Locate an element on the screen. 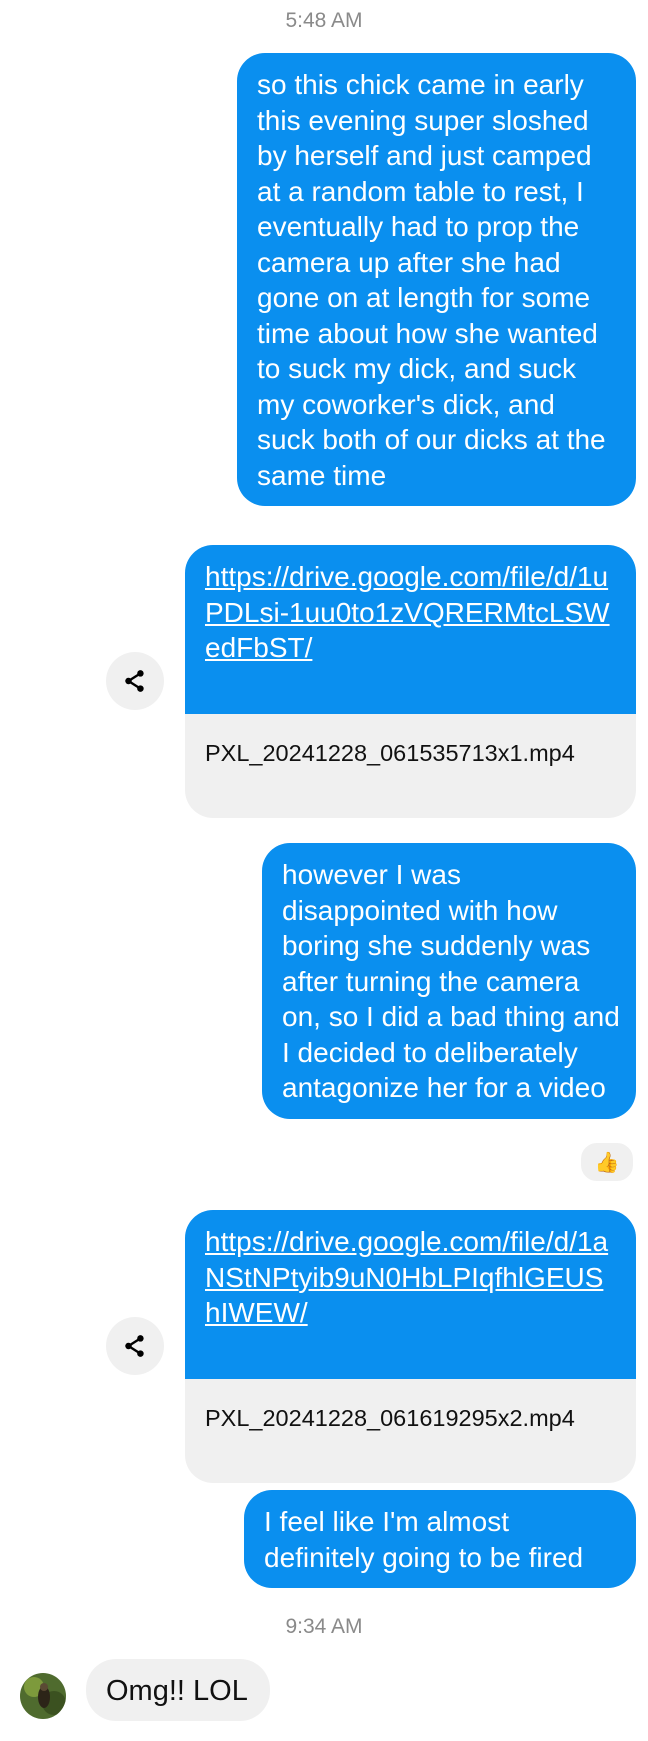 The image size is (648, 1741). incoming-message: Omg!! LOL is located at coordinates (178, 1690).